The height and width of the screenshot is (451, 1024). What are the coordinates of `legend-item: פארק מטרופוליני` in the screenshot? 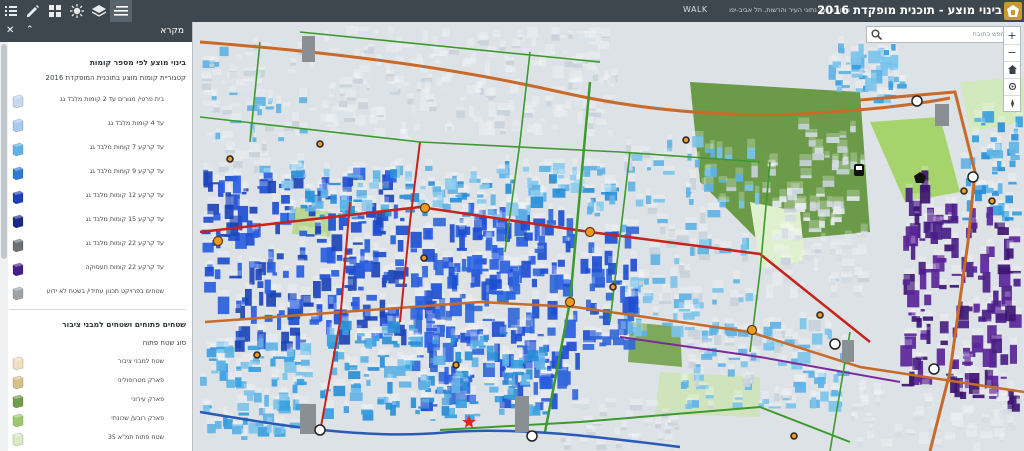 It's located at (98, 382).